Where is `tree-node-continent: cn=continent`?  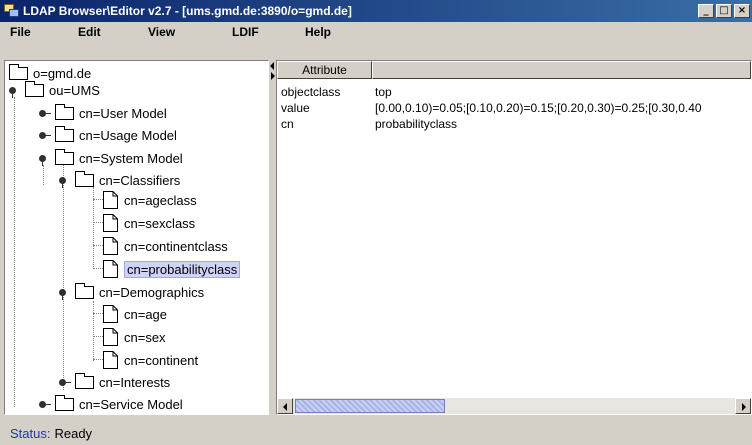
tree-node-continent: cn=continent is located at coordinates (150, 360).